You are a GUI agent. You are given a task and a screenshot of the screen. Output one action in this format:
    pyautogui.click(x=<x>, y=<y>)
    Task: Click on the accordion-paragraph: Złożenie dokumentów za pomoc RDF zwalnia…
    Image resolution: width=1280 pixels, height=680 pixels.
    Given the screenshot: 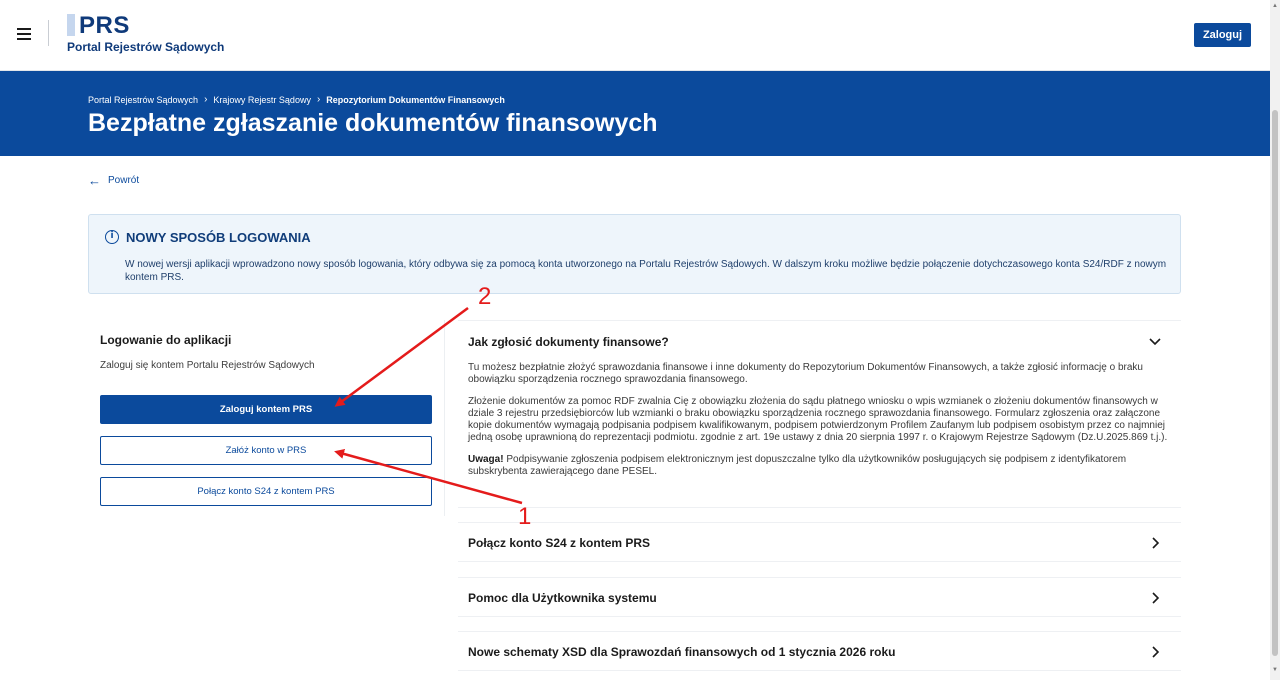 What is the action you would take?
    pyautogui.click(x=818, y=419)
    